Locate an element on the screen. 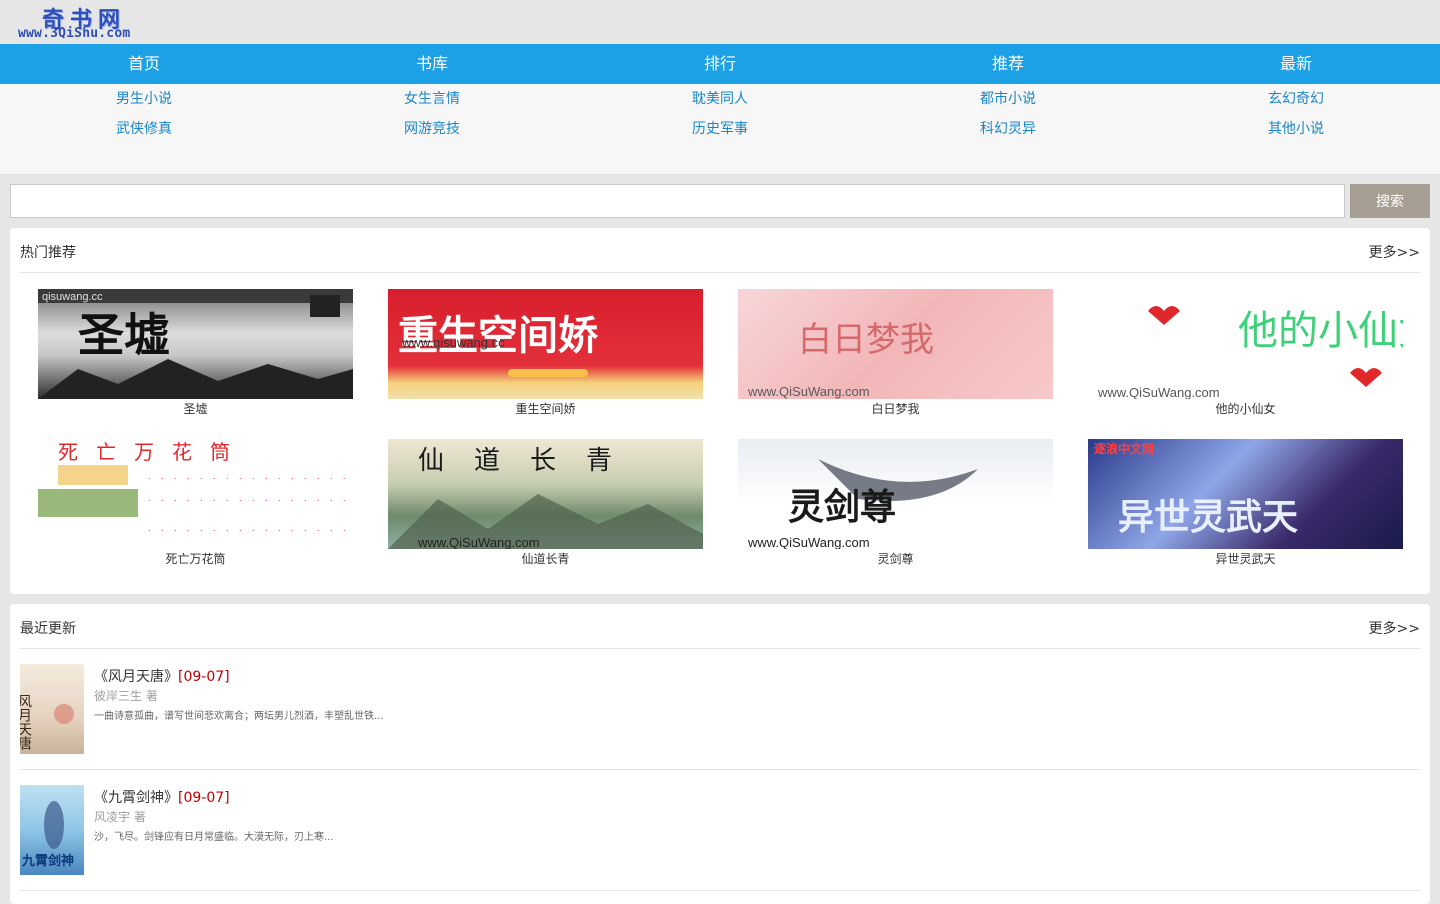 This screenshot has height=904, width=1440. header: 奇书网 www.3QiShu.com is located at coordinates (720, 22).